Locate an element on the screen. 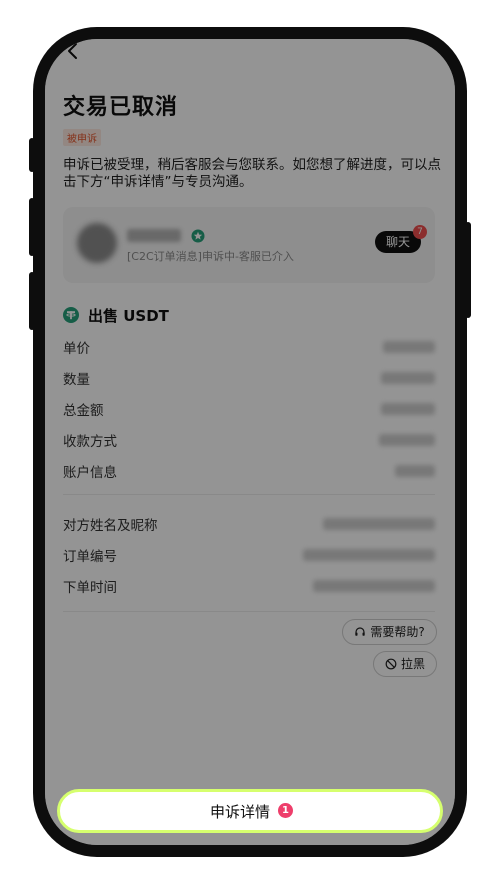 This screenshot has height=884, width=500. total-amount-value-blurred is located at coordinates (408, 409).